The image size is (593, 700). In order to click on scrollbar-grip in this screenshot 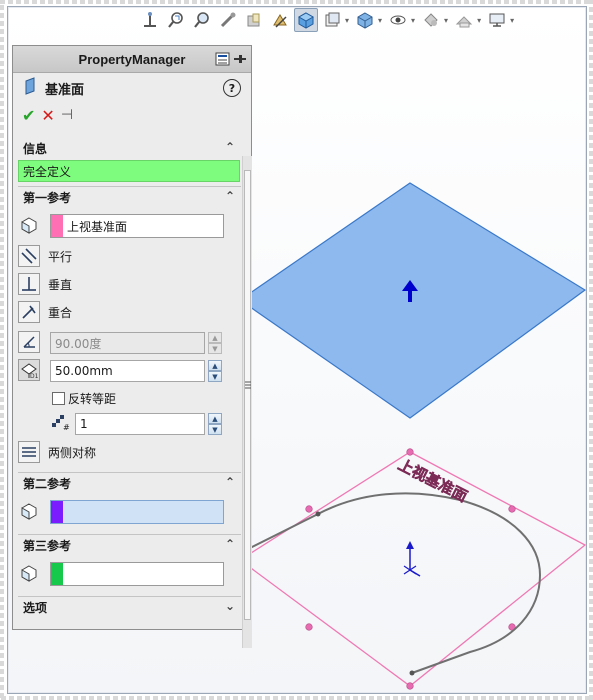, I will do `click(248, 385)`.